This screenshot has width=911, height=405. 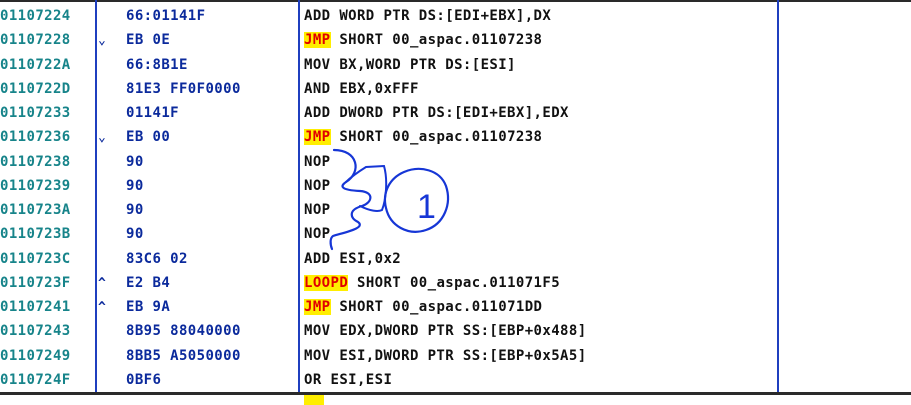 What do you see at coordinates (436, 307) in the screenshot?
I see `instruction-operands: SHORT 00_aspac.011071DD` at bounding box center [436, 307].